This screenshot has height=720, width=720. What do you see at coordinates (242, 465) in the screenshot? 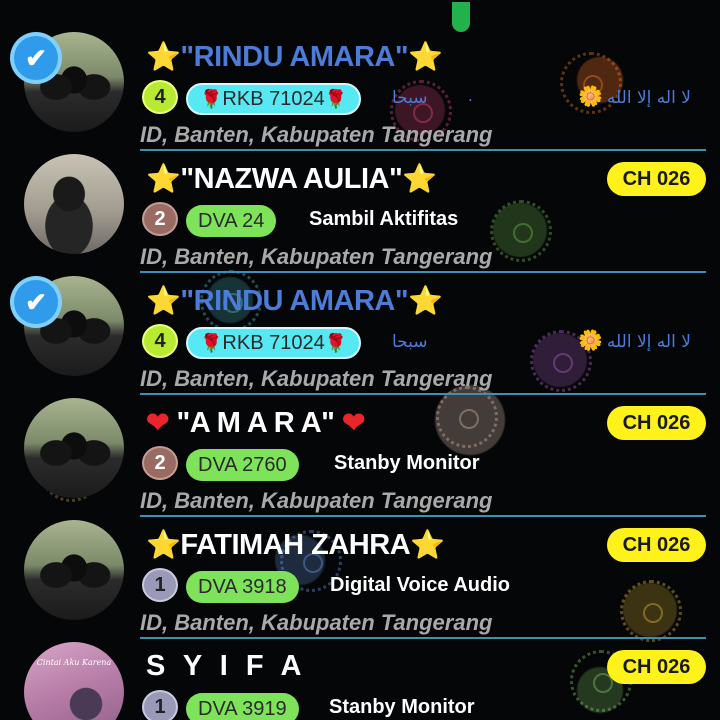
I see `callsign-tag: DVA 2760` at bounding box center [242, 465].